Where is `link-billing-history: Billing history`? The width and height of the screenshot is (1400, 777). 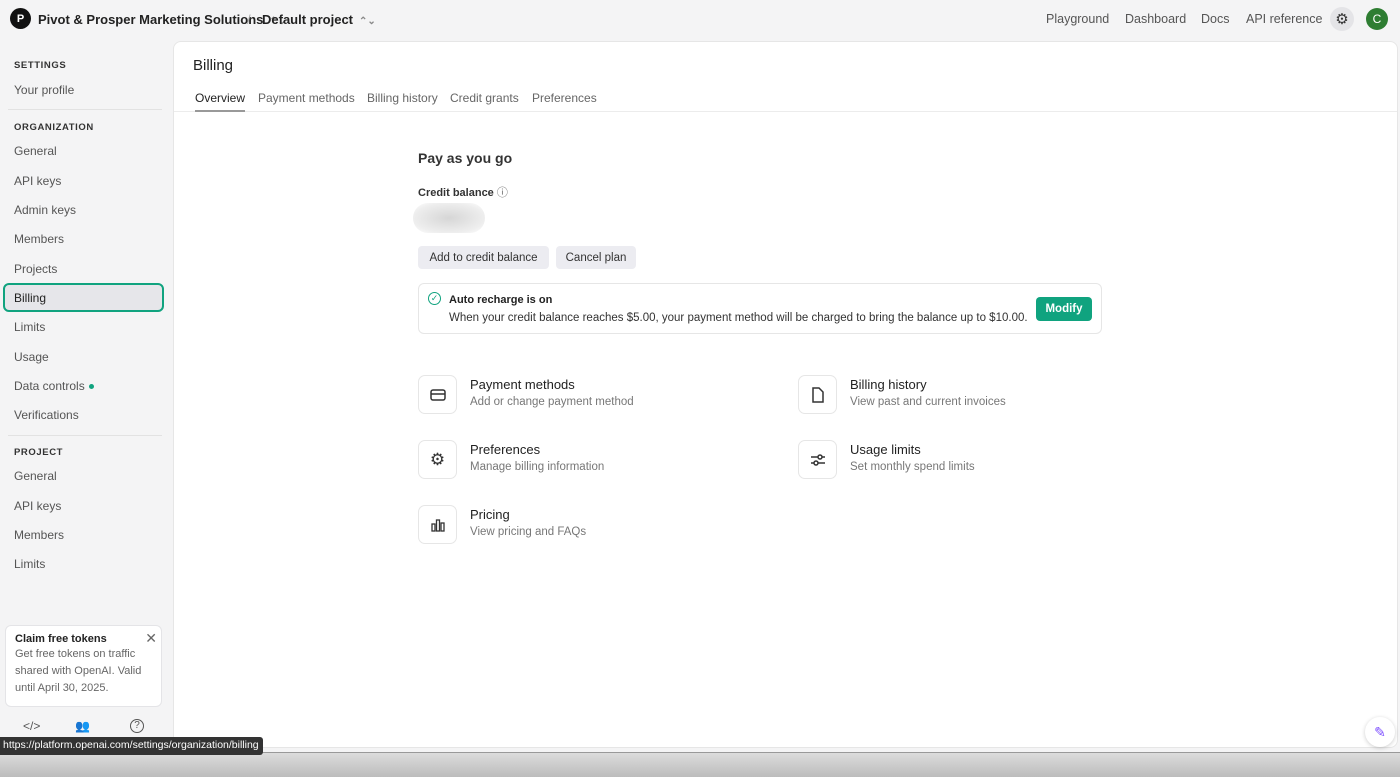 link-billing-history: Billing history is located at coordinates (888, 384).